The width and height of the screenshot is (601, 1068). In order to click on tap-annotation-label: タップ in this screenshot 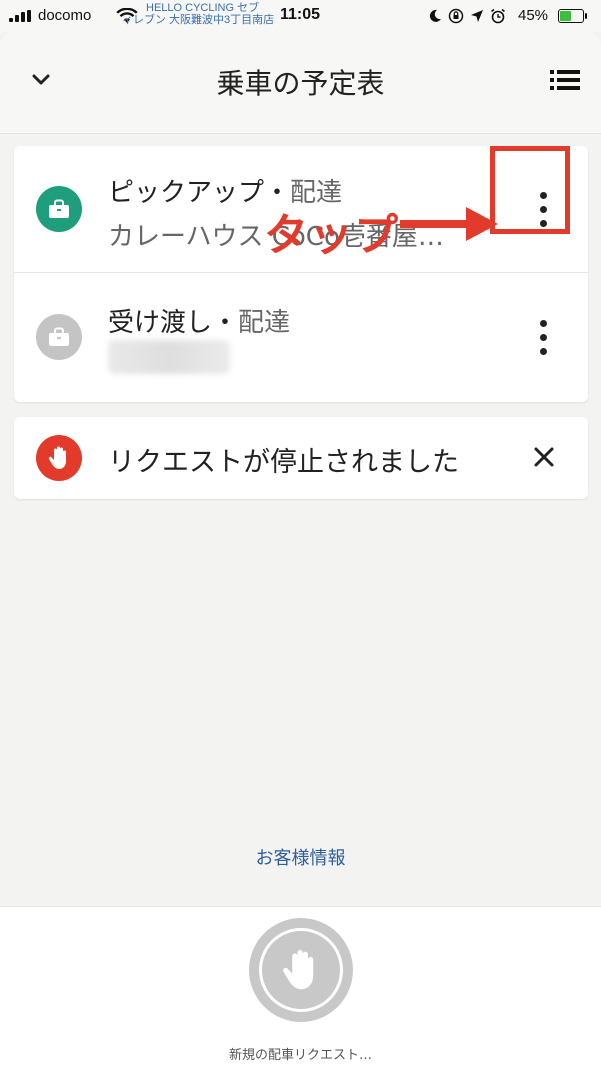, I will do `click(331, 235)`.